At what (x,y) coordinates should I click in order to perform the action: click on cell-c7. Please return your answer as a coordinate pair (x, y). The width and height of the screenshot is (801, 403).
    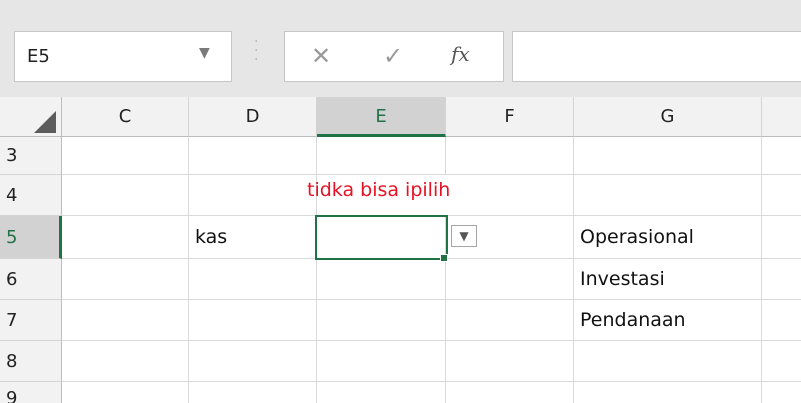
    Looking at the image, I should click on (125, 320).